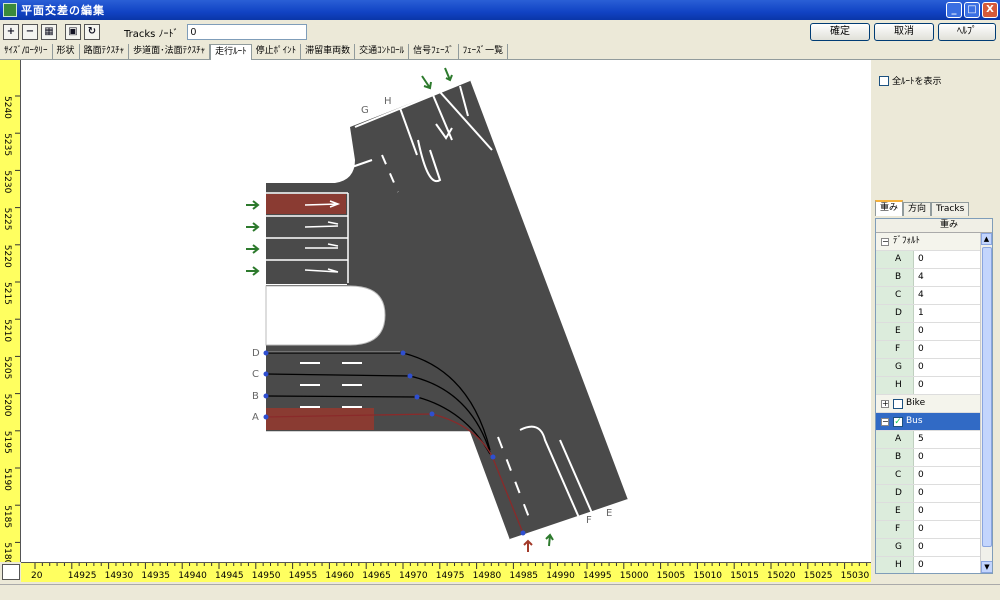 This screenshot has width=1000, height=600. What do you see at coordinates (950, 209) in the screenshot?
I see `panel-tab-2: Tracks` at bounding box center [950, 209].